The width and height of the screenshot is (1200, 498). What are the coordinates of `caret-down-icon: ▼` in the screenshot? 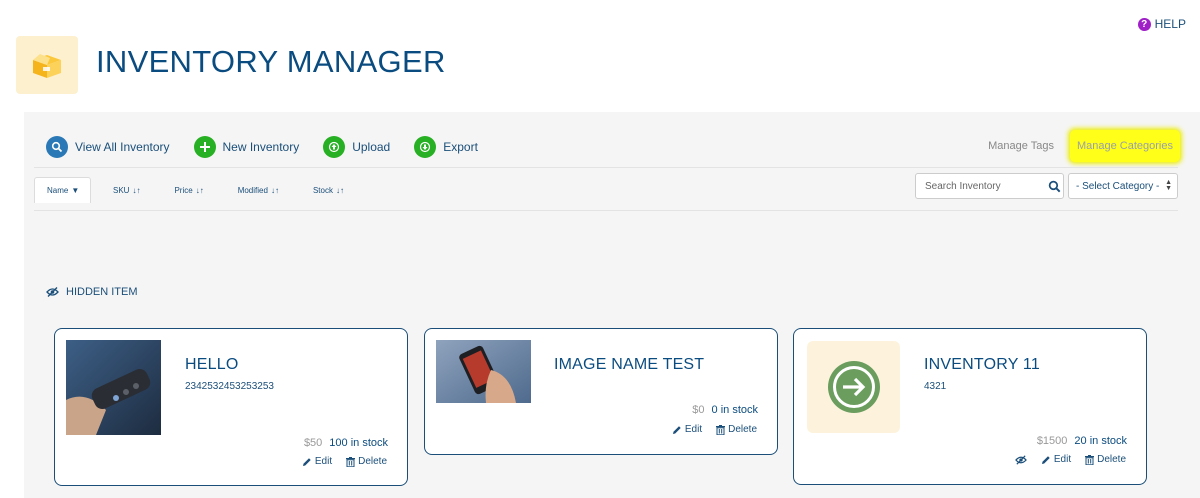 It's located at (75, 190).